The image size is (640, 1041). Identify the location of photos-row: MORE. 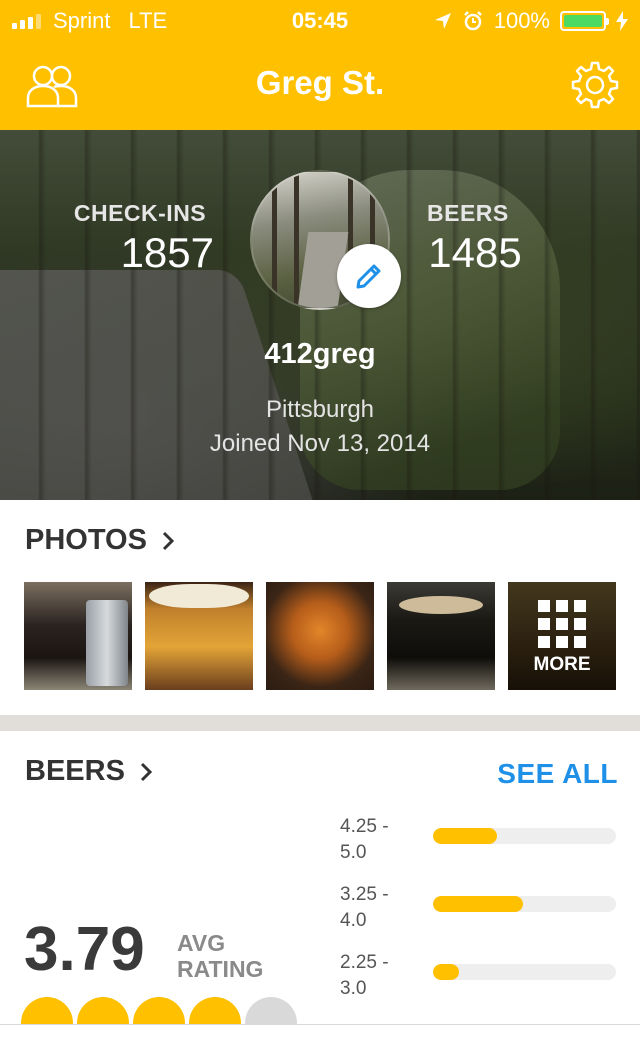
(320, 636).